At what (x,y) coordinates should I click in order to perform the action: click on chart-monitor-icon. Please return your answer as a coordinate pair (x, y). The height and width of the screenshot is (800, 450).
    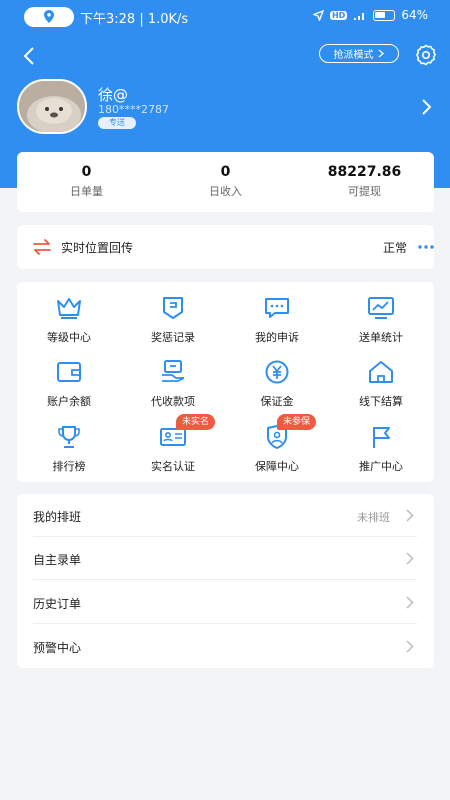
    Looking at the image, I should click on (381, 308).